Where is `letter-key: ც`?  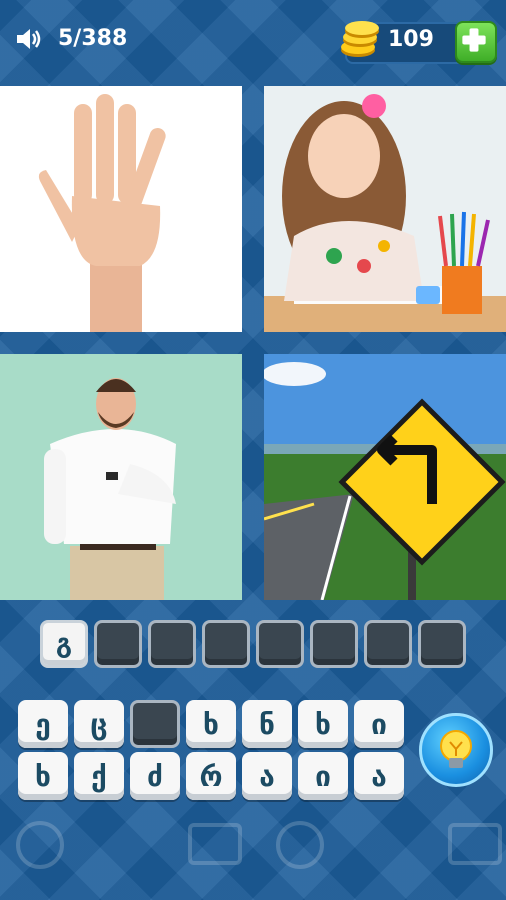
letter-key: ც is located at coordinates (99, 724).